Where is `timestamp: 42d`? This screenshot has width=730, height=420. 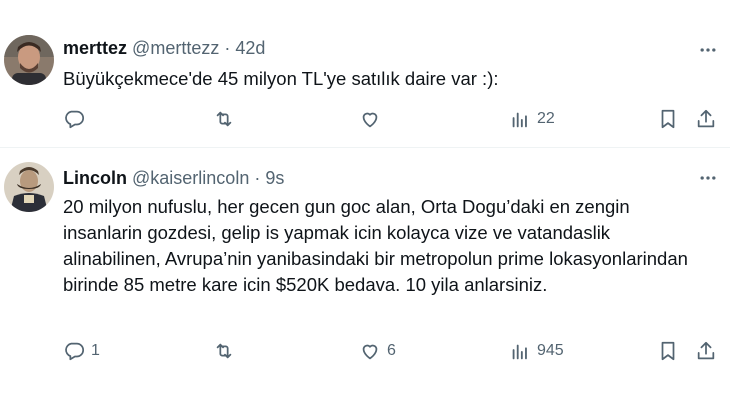
timestamp: 42d is located at coordinates (250, 48).